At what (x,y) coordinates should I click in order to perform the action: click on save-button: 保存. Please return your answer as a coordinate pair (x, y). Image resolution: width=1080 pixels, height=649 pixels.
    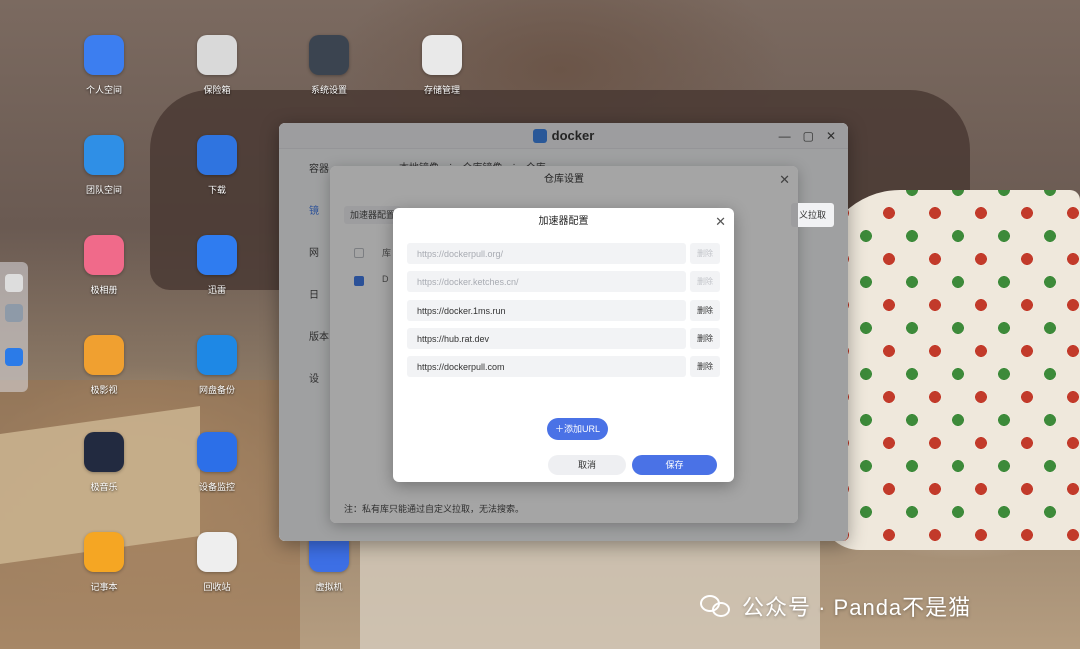
    Looking at the image, I should click on (674, 465).